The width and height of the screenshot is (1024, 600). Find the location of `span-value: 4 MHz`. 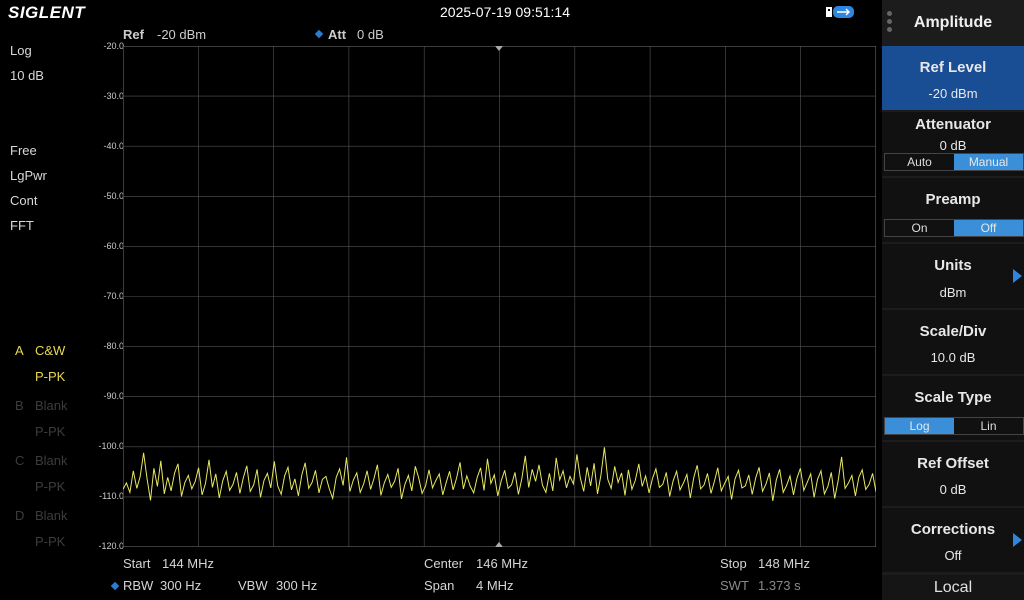

span-value: 4 MHz is located at coordinates (495, 585).